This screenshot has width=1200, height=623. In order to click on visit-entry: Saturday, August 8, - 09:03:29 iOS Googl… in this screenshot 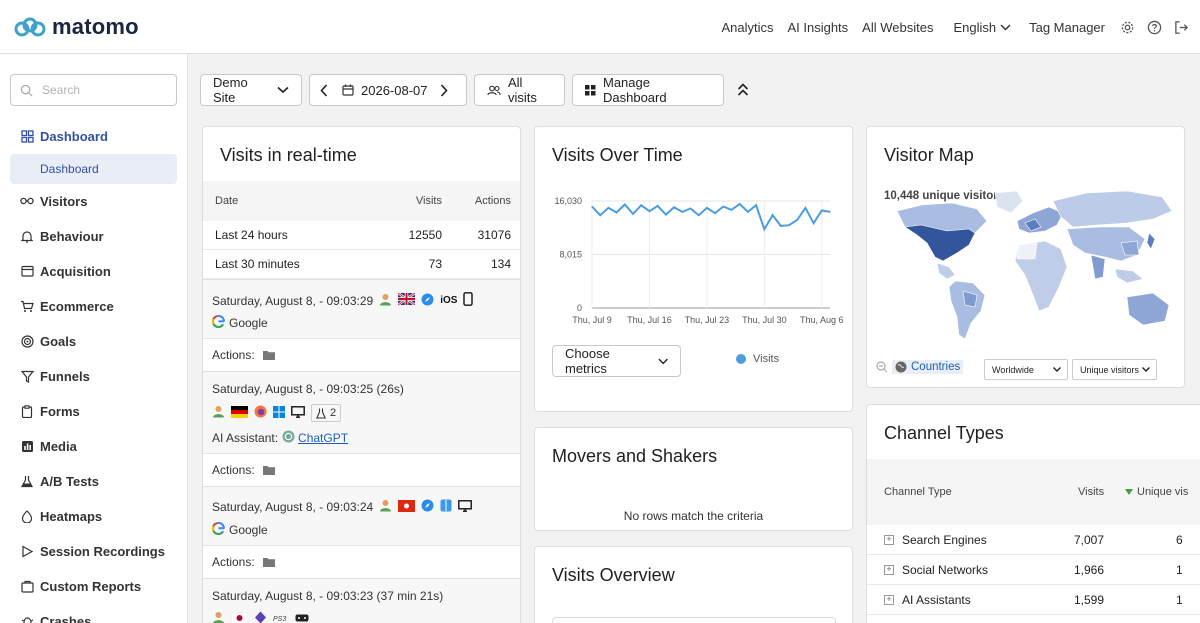, I will do `click(361, 308)`.